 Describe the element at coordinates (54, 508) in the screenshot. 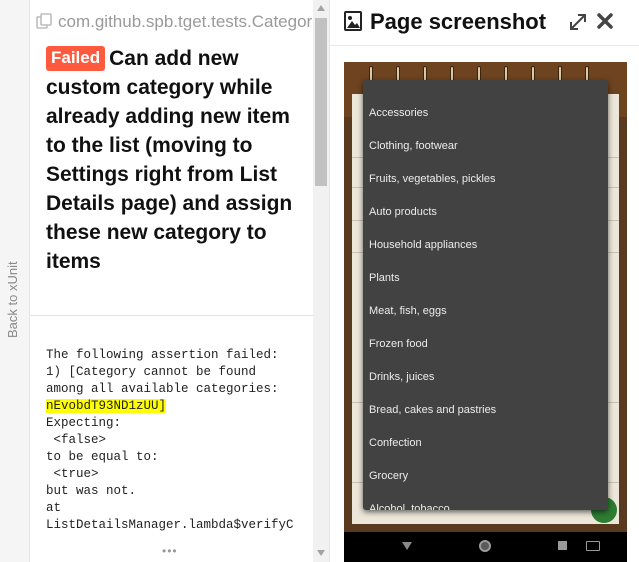

I see `message-line: at` at that location.